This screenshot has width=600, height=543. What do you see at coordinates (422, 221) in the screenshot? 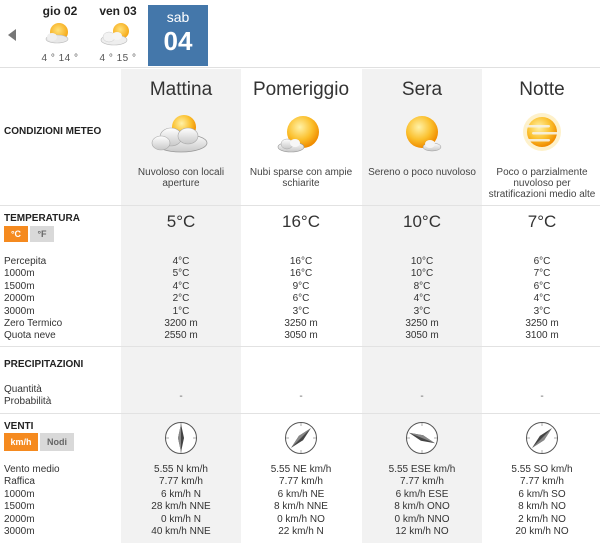
I see `main-temperature: 10°C` at bounding box center [422, 221].